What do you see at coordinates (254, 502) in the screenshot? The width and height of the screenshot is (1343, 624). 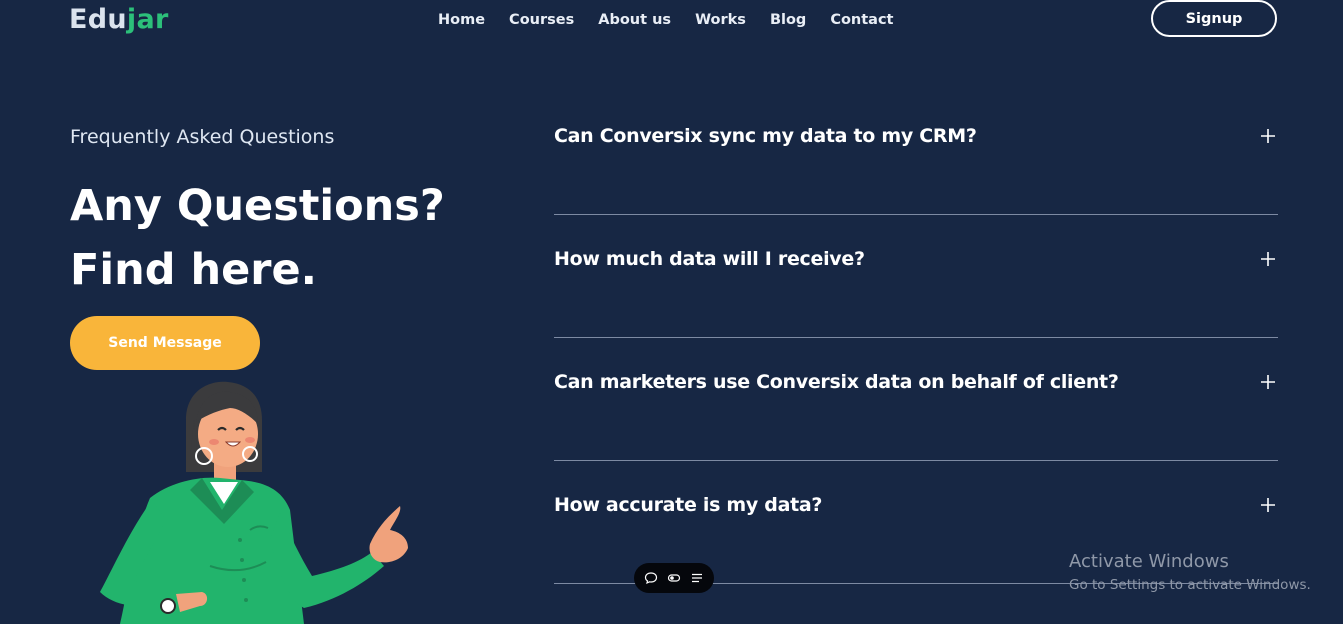 I see `woman-pointing-illustration` at bounding box center [254, 502].